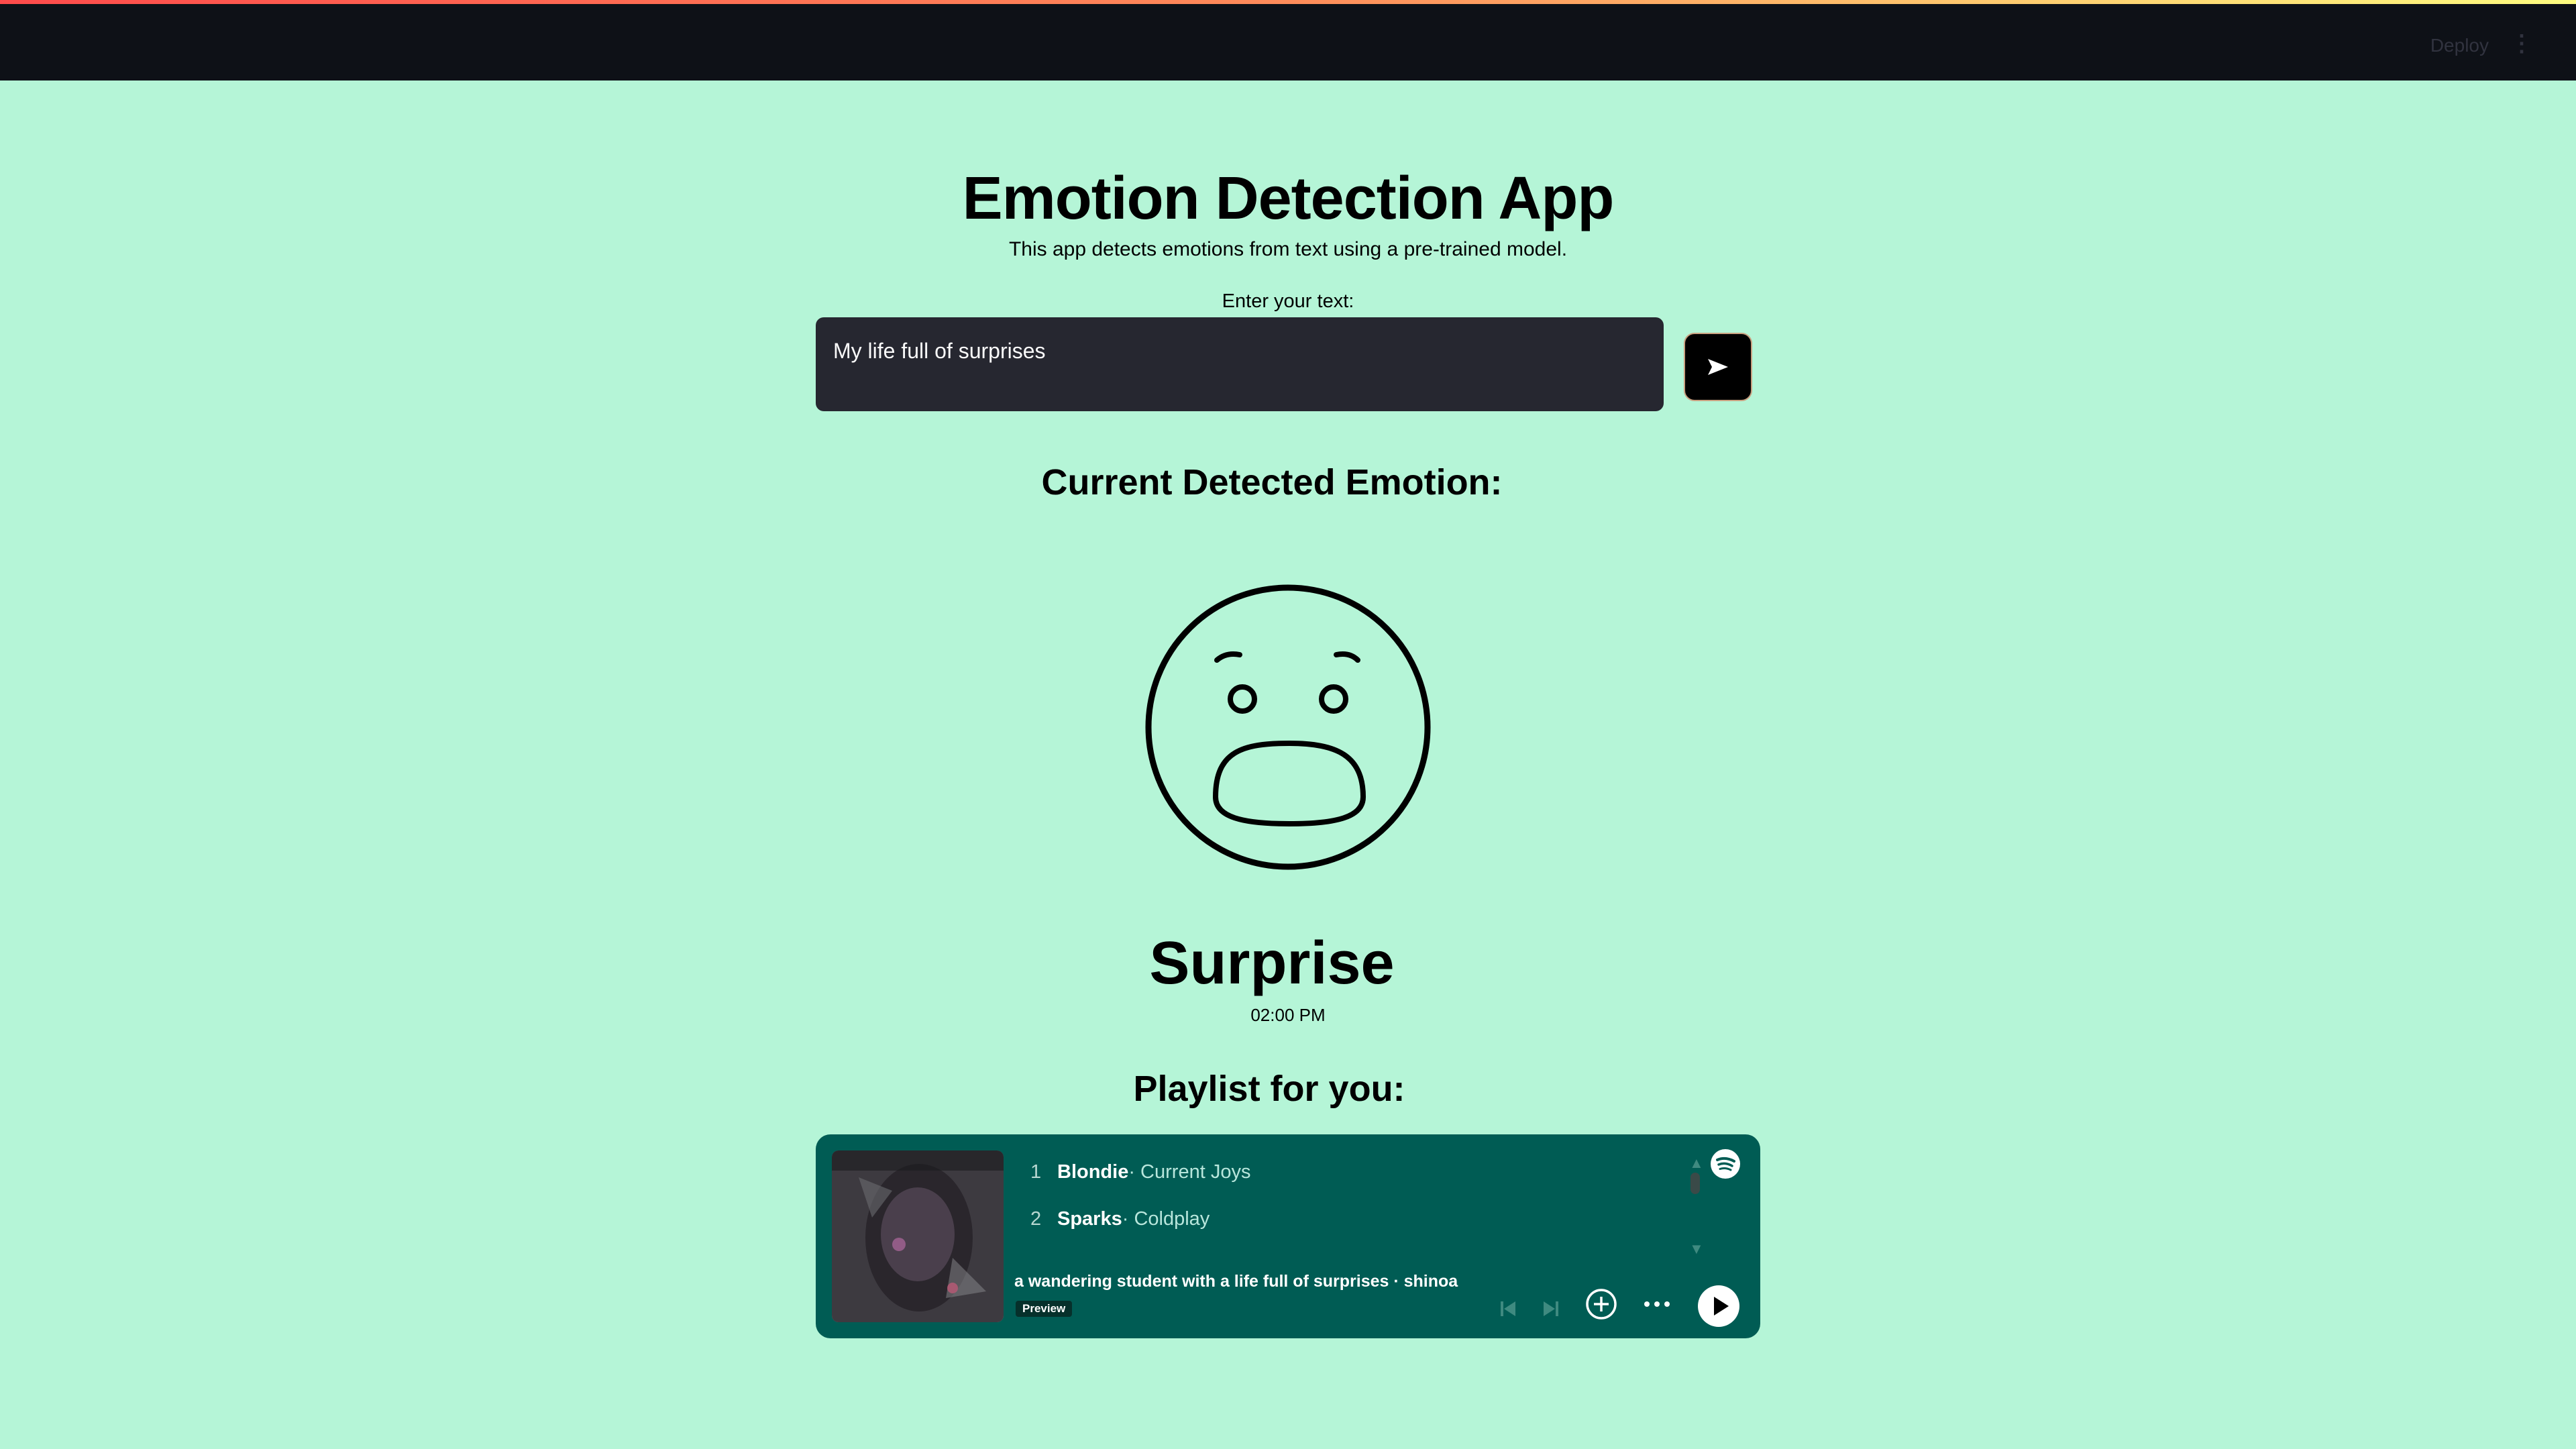 The height and width of the screenshot is (1449, 2576). What do you see at coordinates (1093, 1172) in the screenshot?
I see `track-title: Blondie` at bounding box center [1093, 1172].